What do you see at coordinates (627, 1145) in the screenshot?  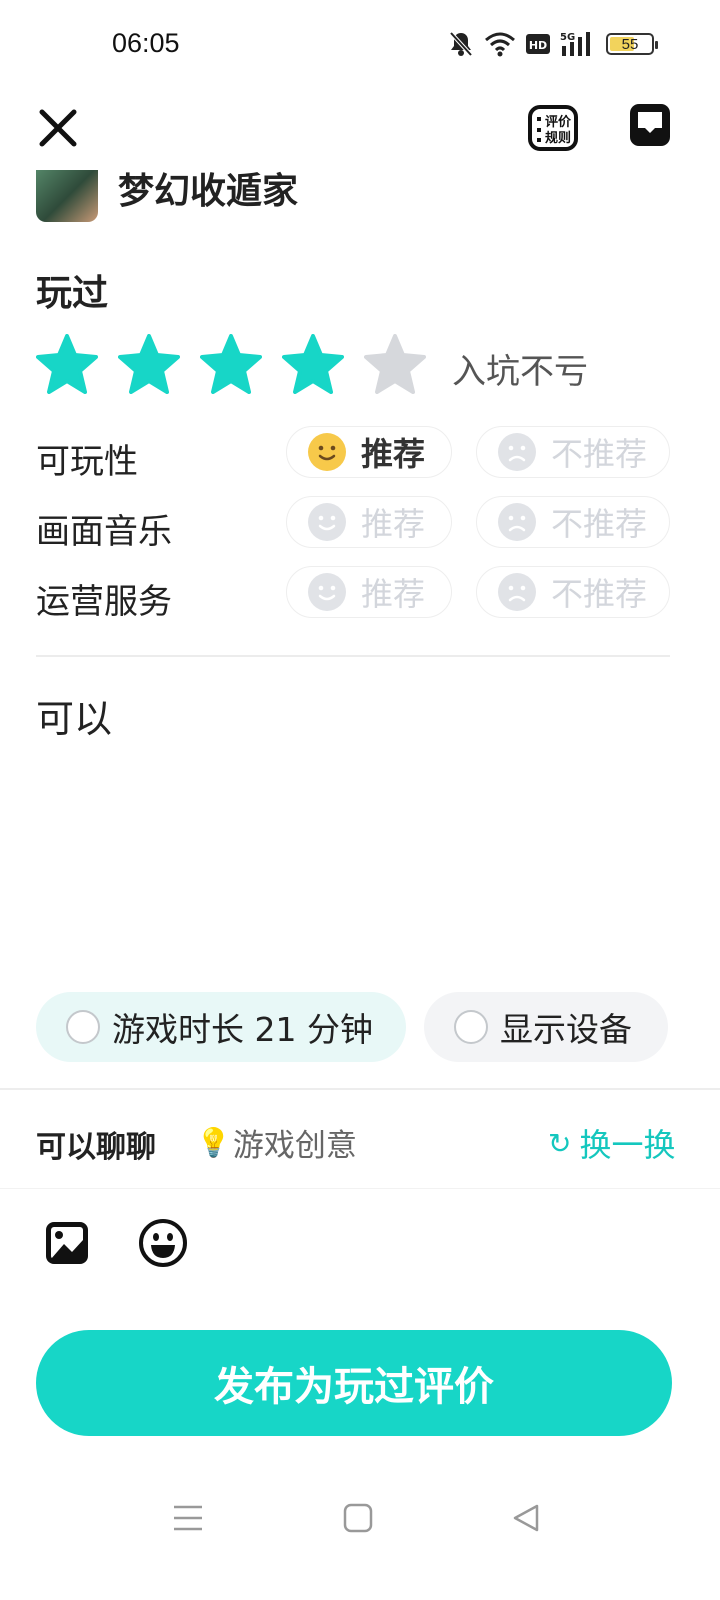 I see `swap-label: 换一换` at bounding box center [627, 1145].